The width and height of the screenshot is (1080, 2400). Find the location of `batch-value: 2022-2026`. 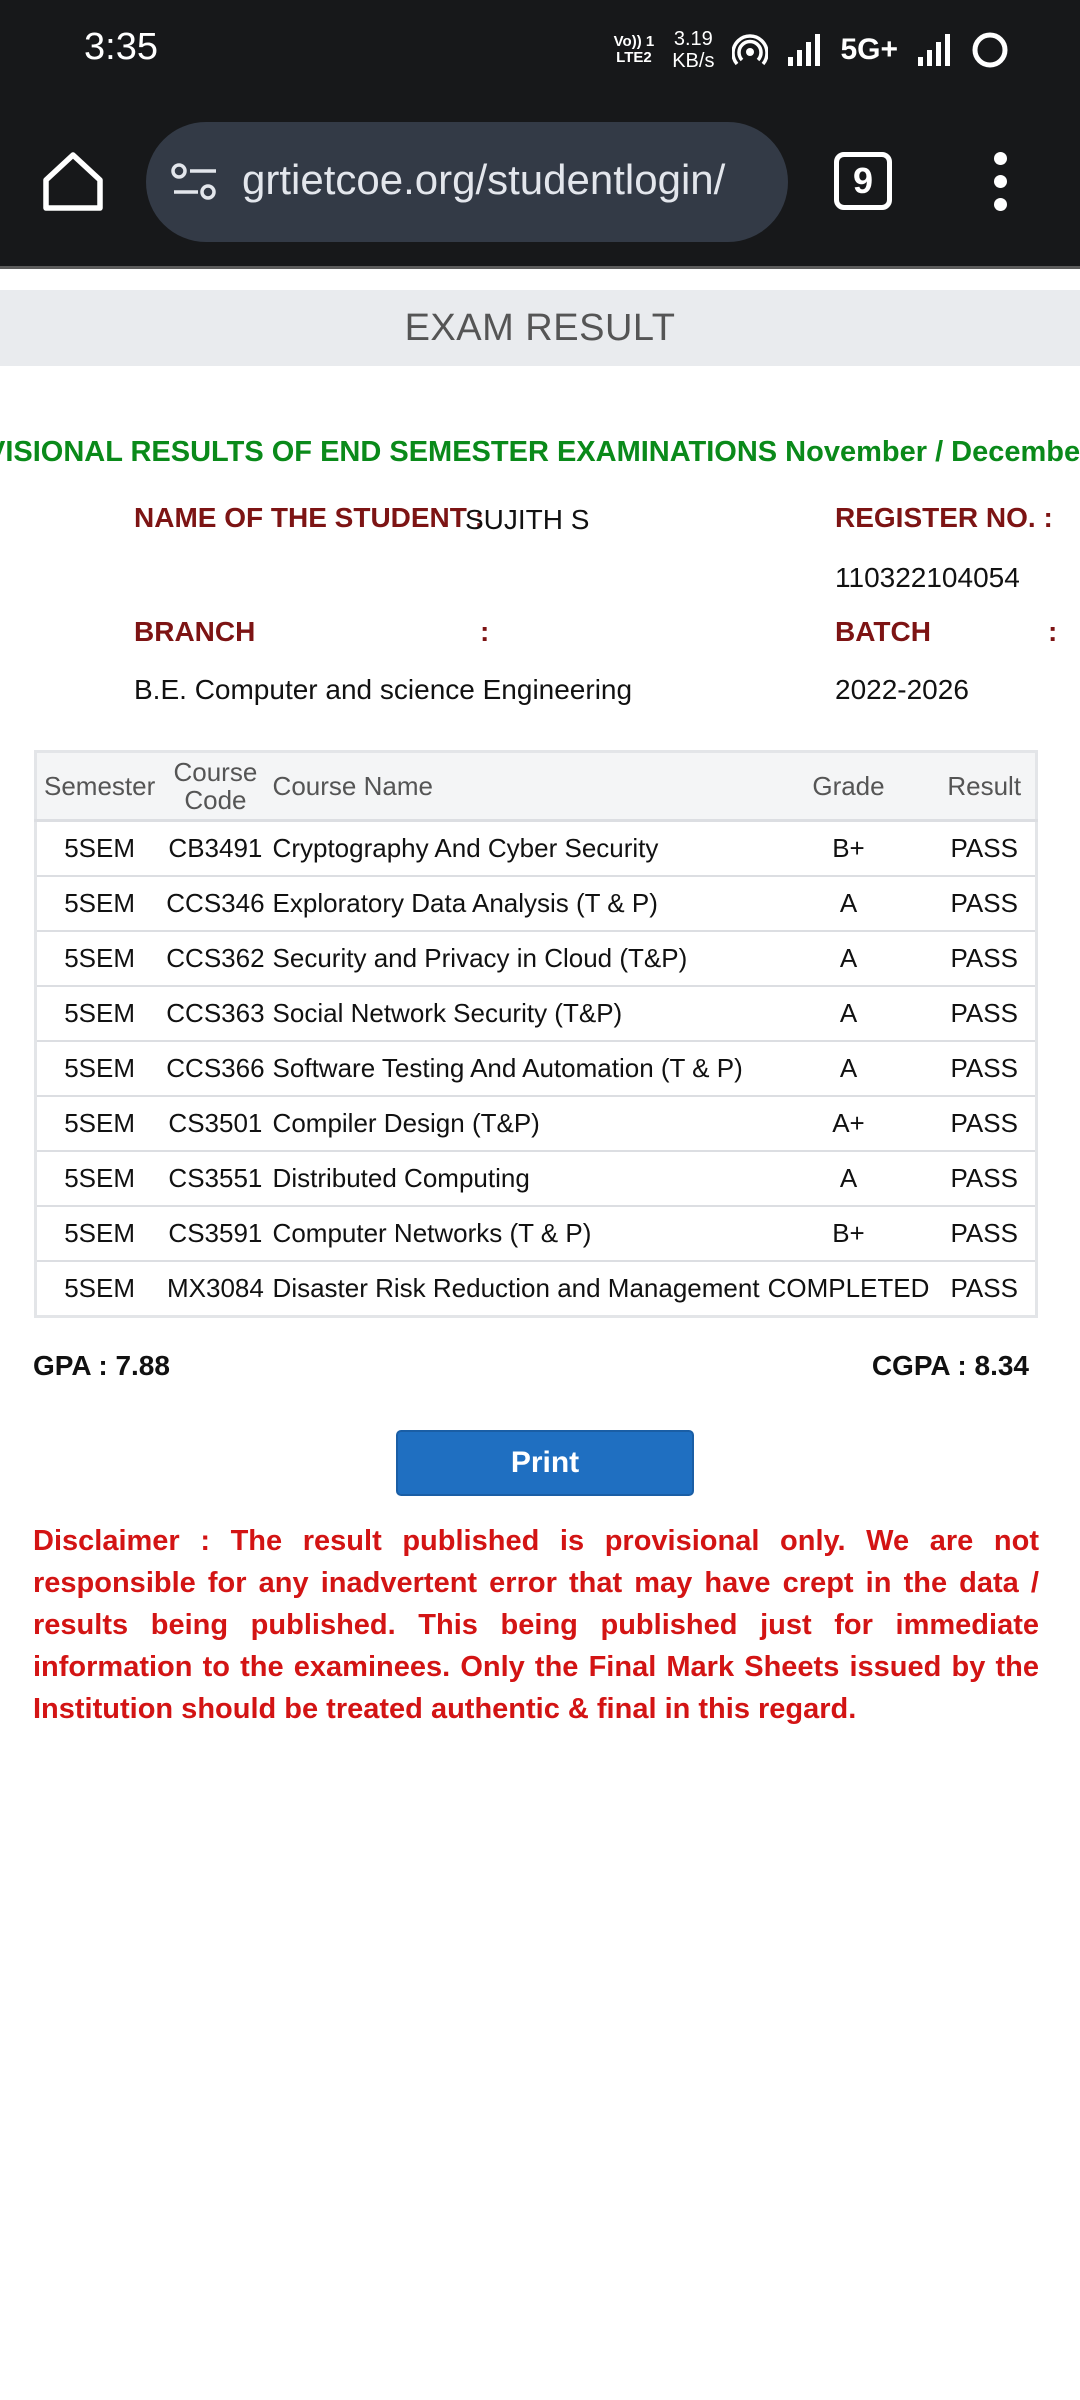

batch-value: 2022-2026 is located at coordinates (902, 689).